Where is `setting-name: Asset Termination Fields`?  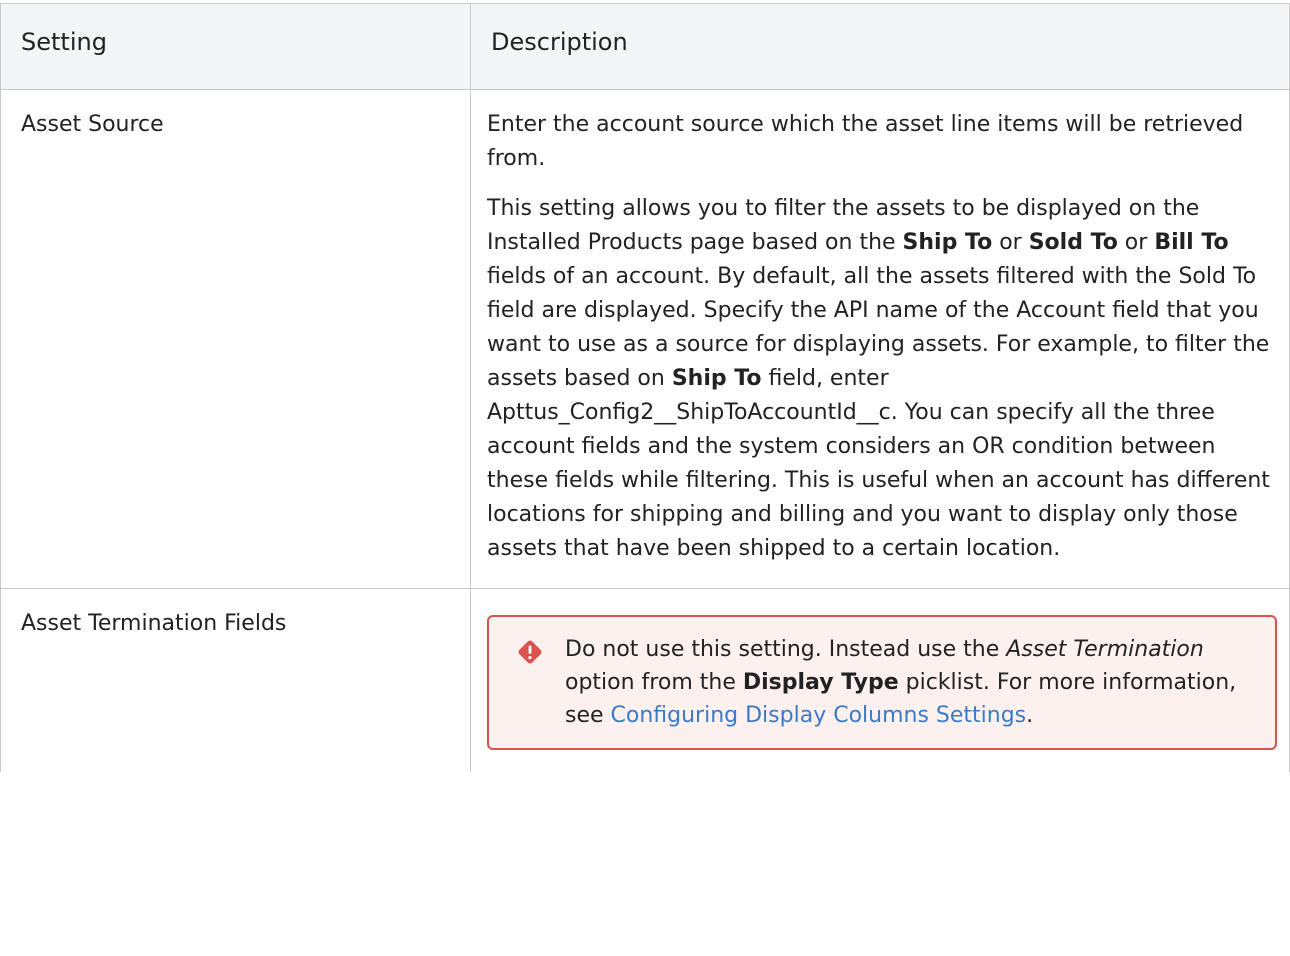 setting-name: Asset Termination Fields is located at coordinates (235, 680).